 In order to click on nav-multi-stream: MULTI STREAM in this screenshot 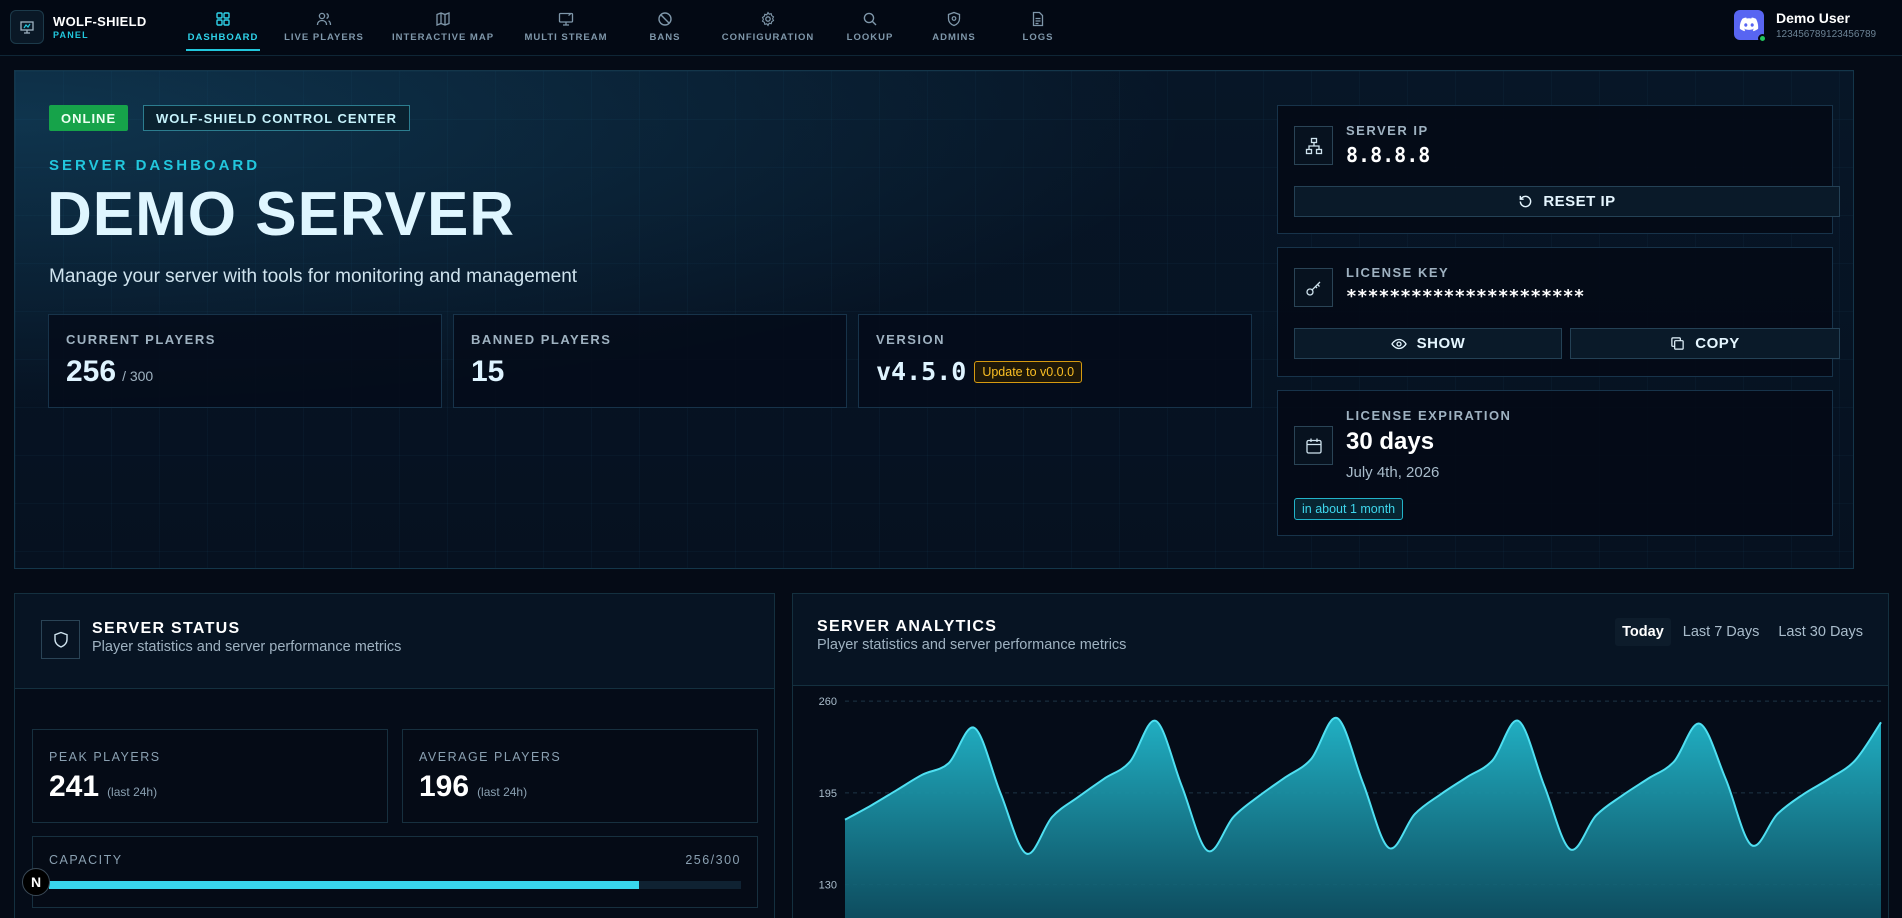, I will do `click(566, 26)`.